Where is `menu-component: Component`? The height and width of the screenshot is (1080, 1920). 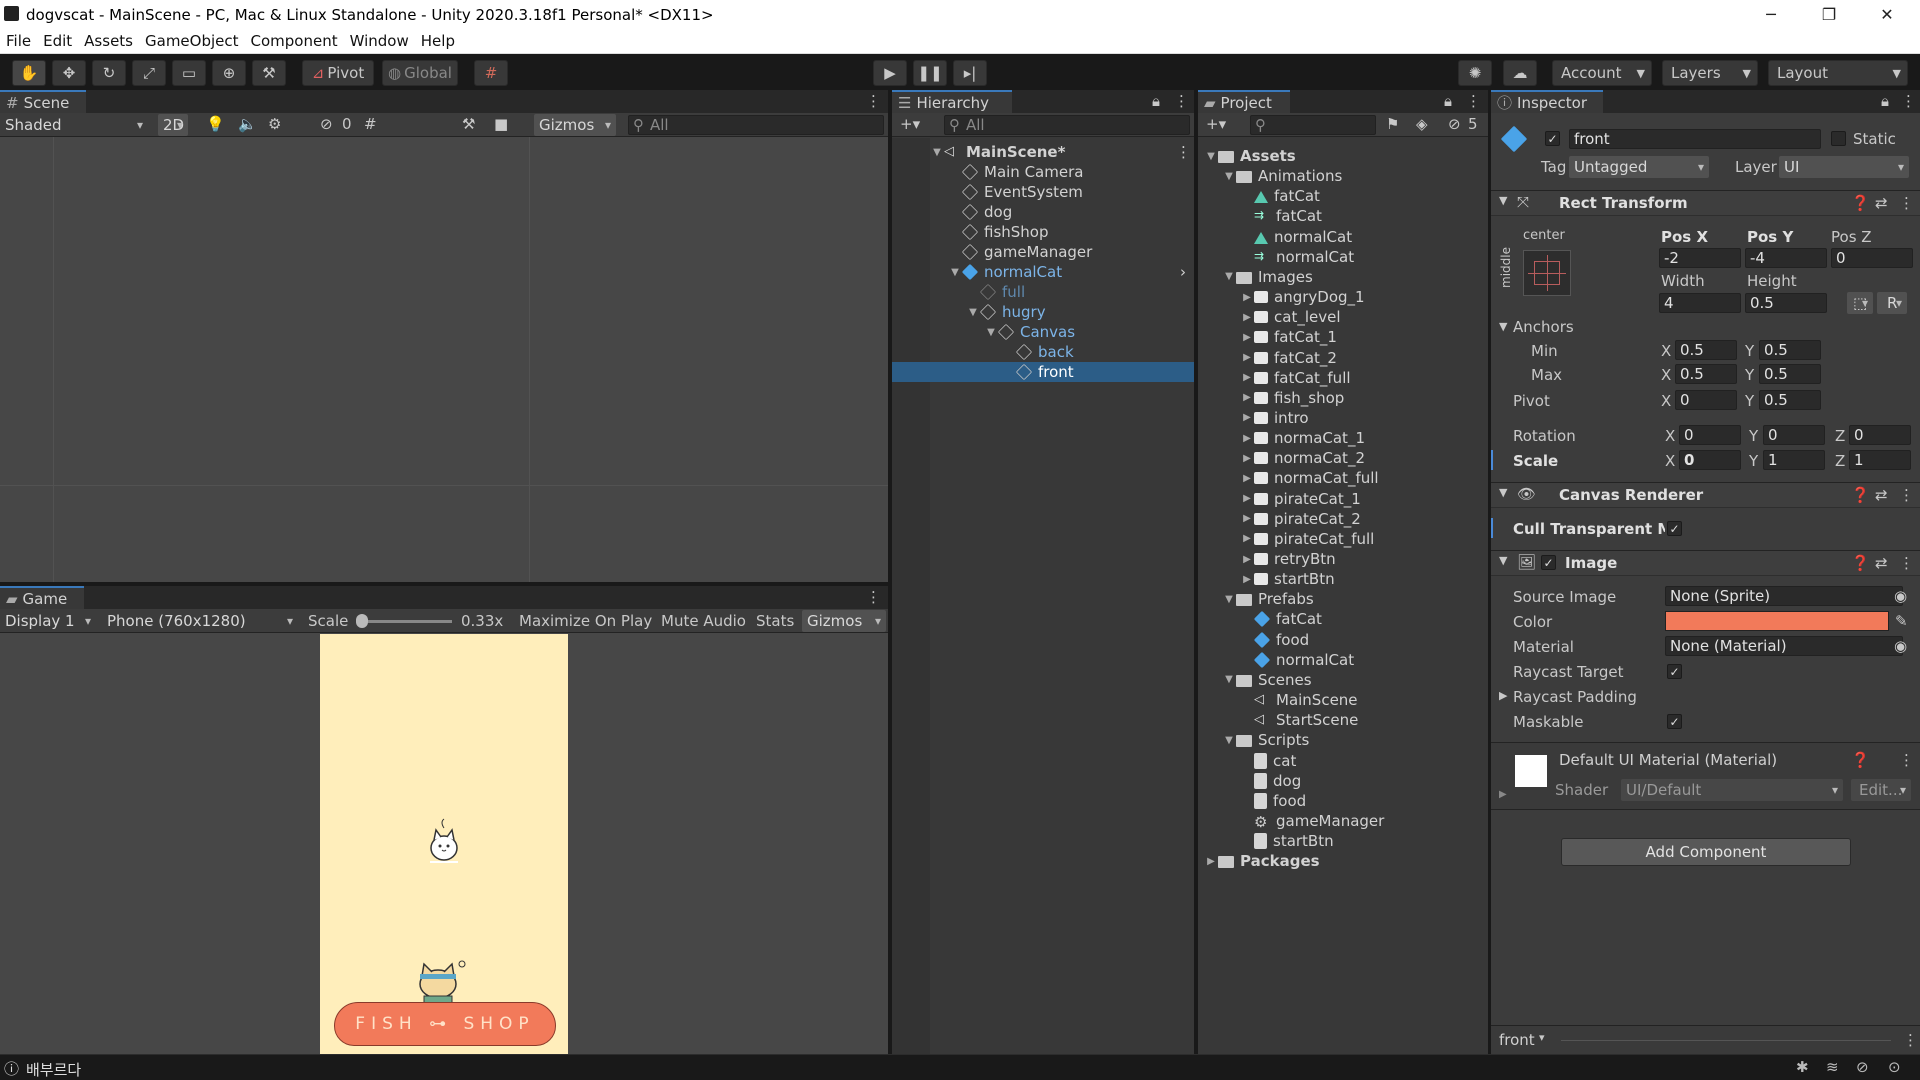 menu-component: Component is located at coordinates (294, 41).